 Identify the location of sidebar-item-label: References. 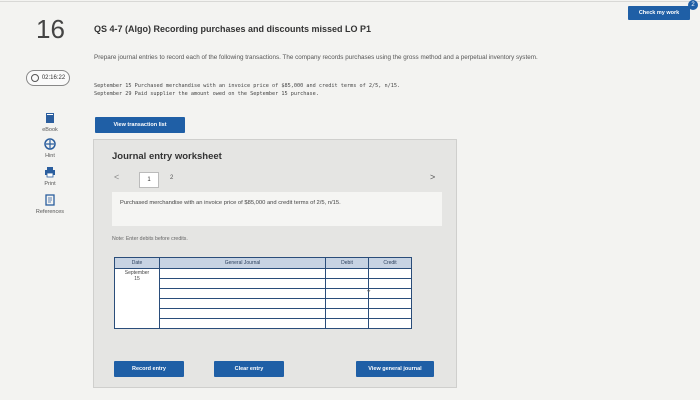
(50, 212).